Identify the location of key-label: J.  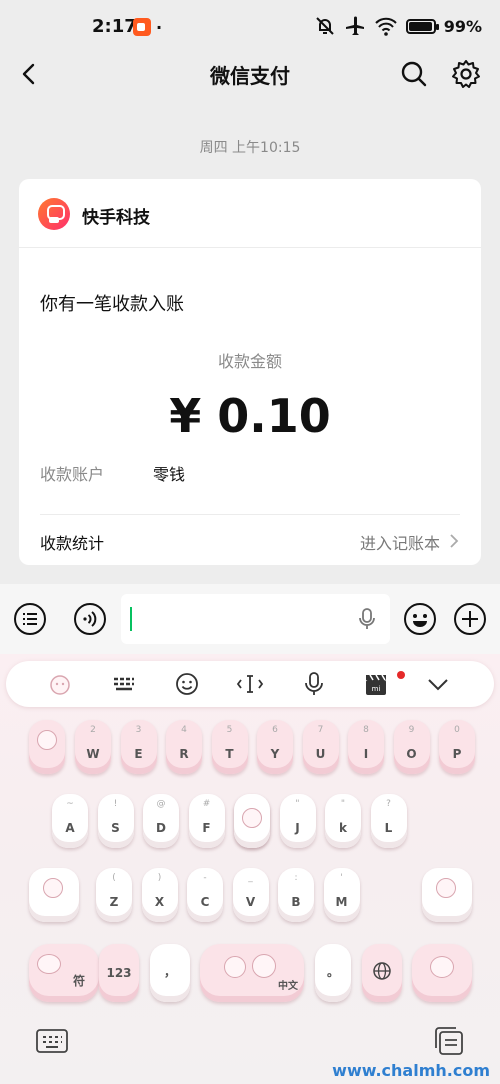
(297, 828).